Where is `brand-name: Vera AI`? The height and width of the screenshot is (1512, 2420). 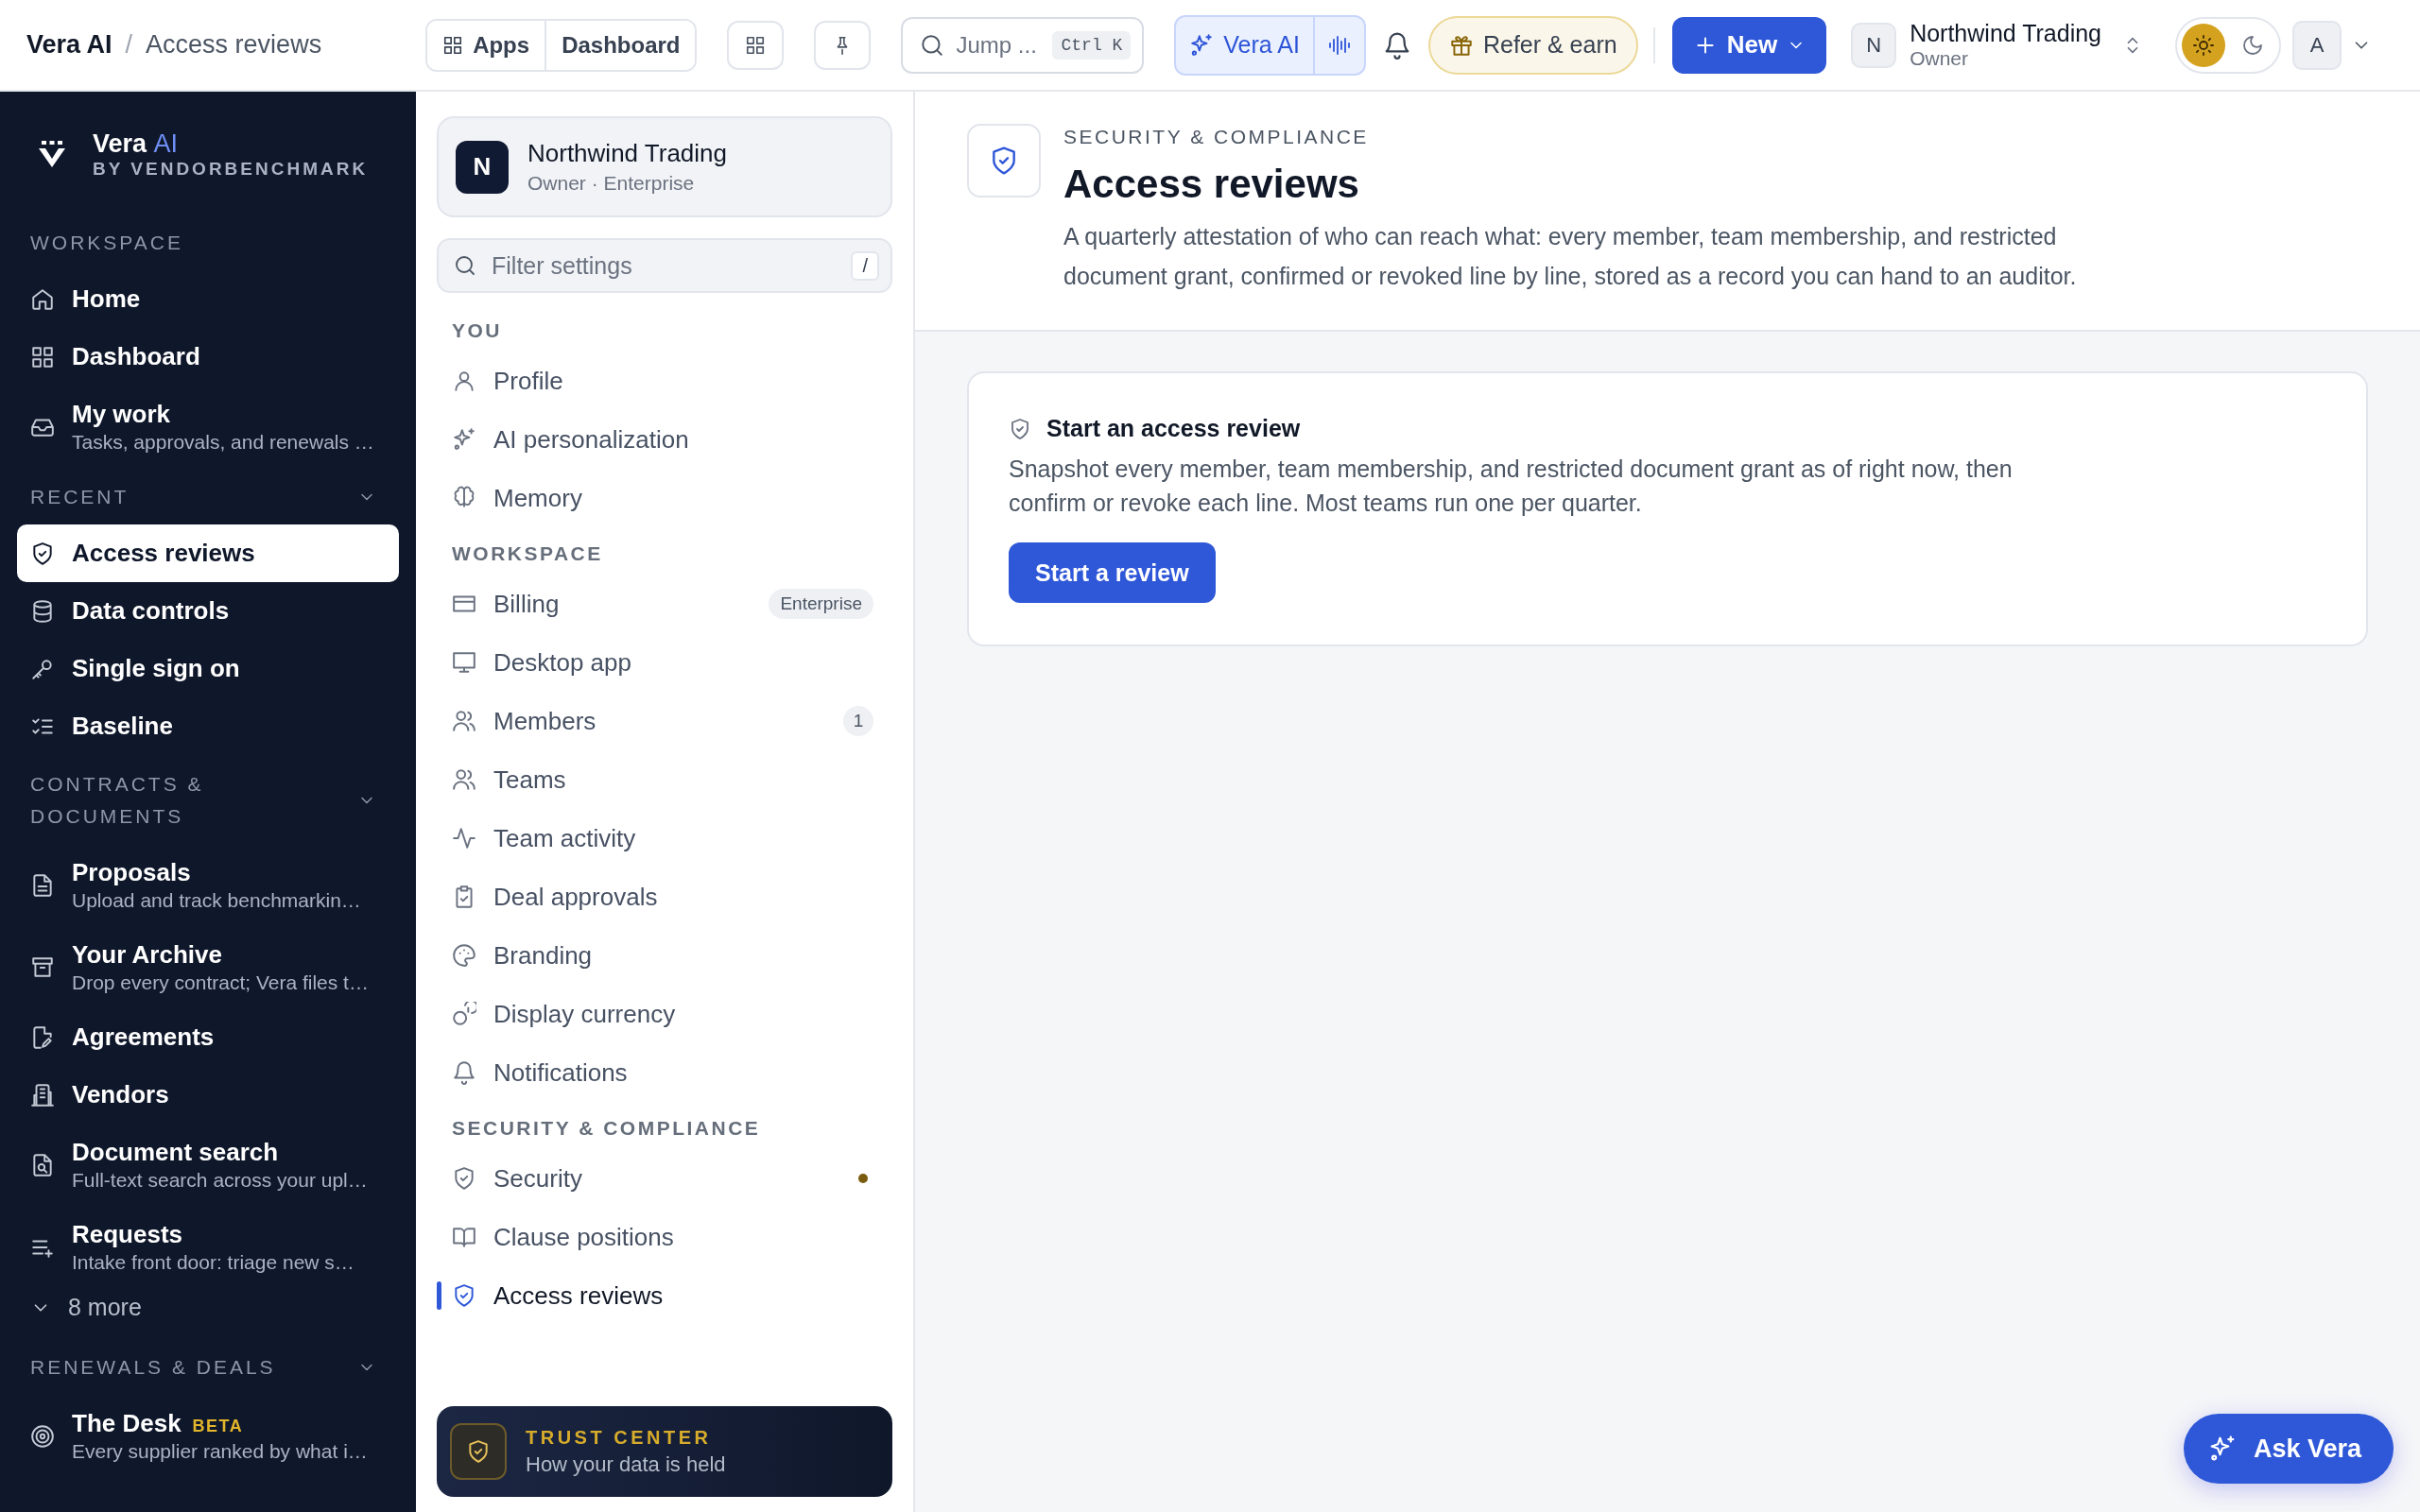
brand-name: Vera AI is located at coordinates (137, 144).